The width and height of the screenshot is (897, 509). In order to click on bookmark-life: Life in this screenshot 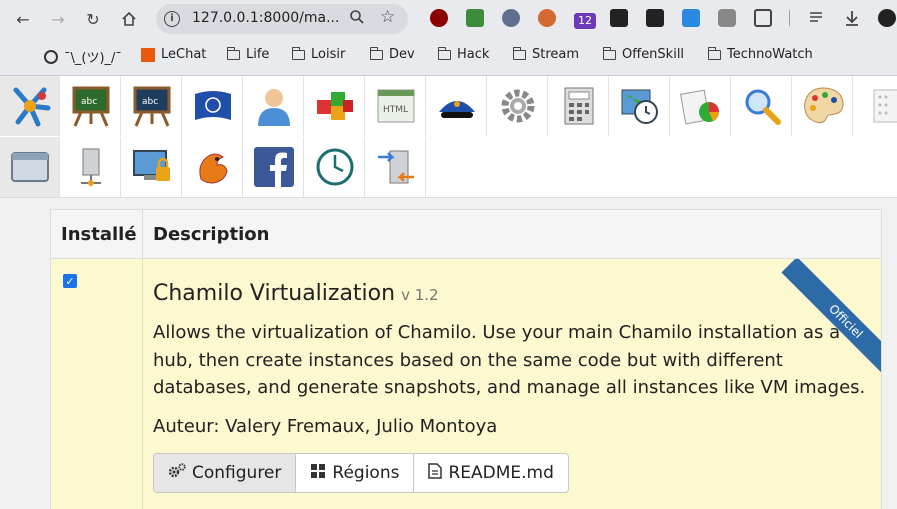, I will do `click(248, 54)`.